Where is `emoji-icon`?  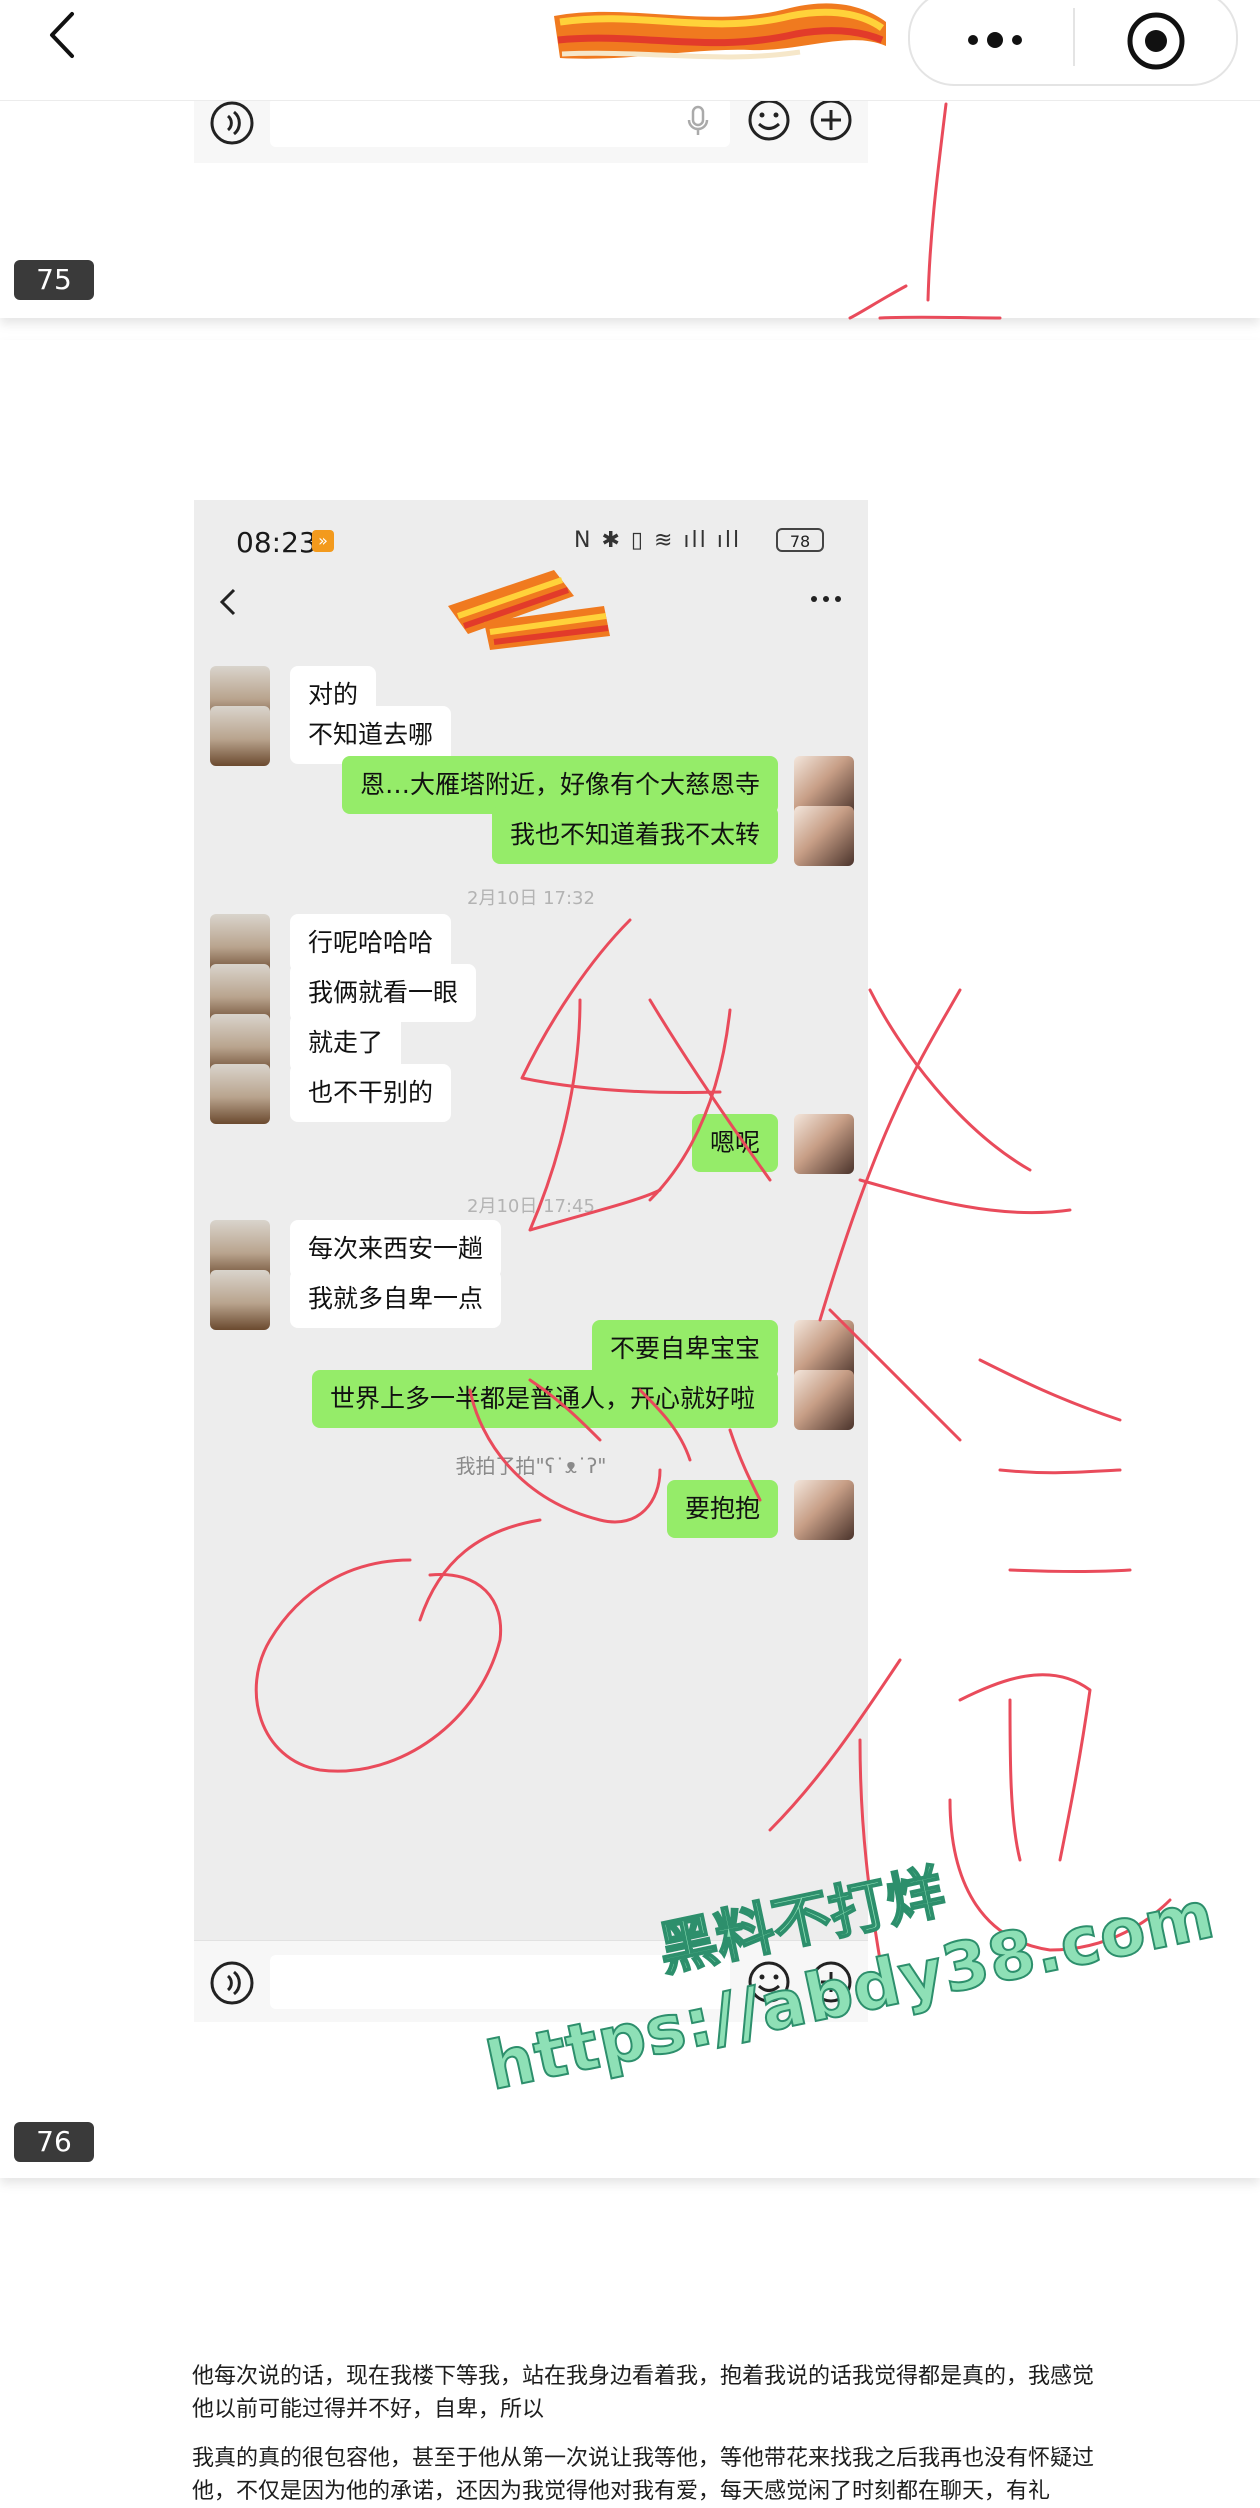
emoji-icon is located at coordinates (769, 120).